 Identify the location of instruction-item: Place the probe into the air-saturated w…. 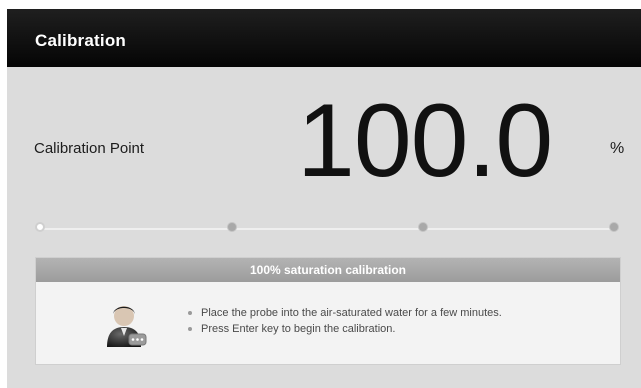
(345, 313).